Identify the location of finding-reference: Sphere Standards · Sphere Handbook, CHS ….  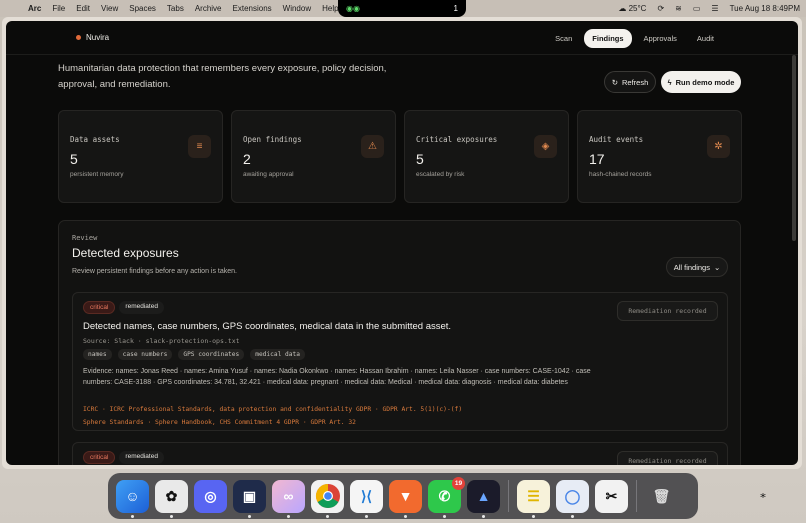
(219, 422).